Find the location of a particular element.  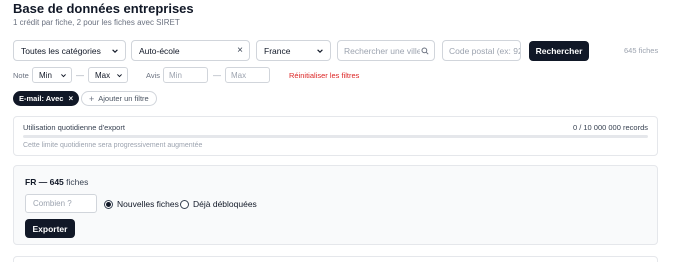

radio-unselected-icon is located at coordinates (184, 204).